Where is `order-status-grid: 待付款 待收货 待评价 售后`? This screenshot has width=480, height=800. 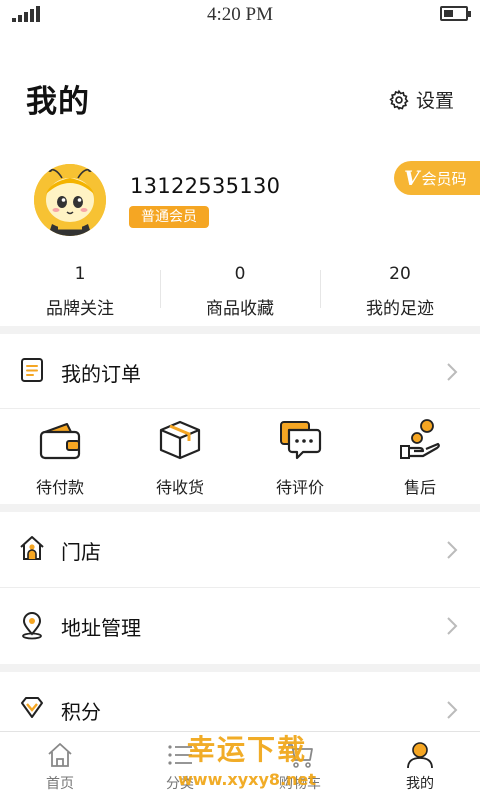 order-status-grid: 待付款 待收货 待评价 售后 is located at coordinates (240, 459).